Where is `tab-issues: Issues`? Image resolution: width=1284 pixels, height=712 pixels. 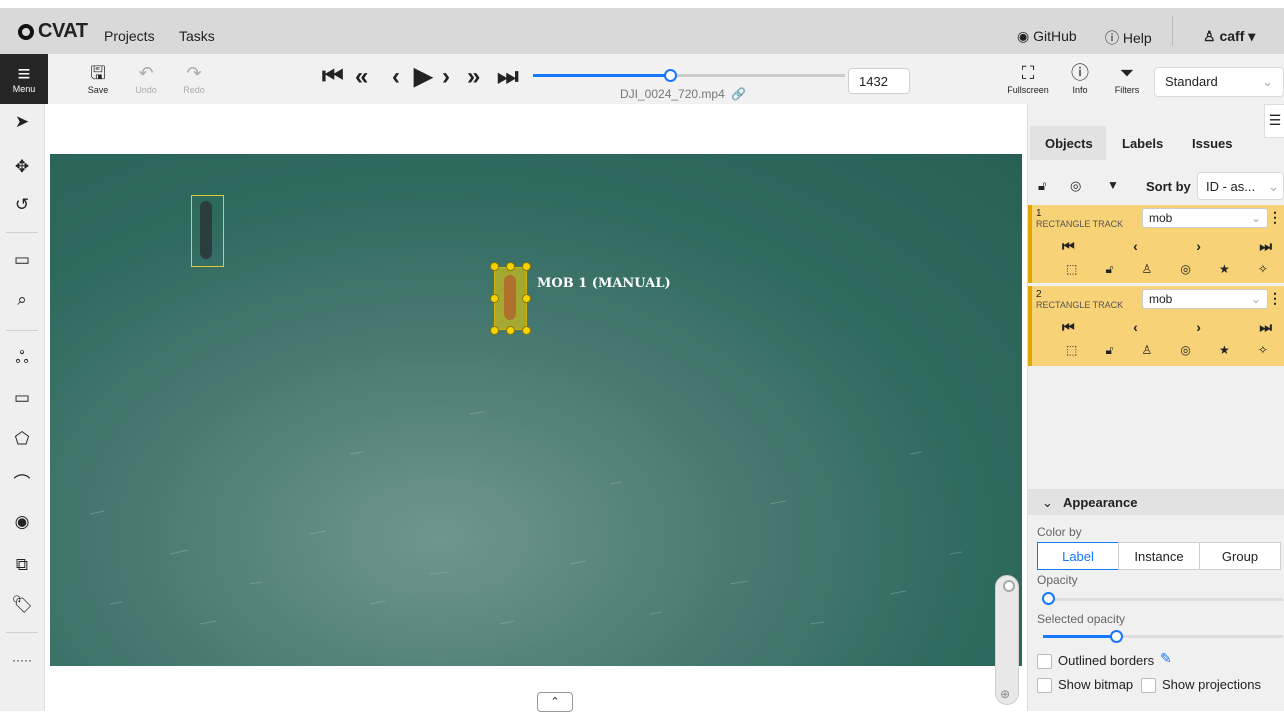
tab-issues: Issues is located at coordinates (1212, 143).